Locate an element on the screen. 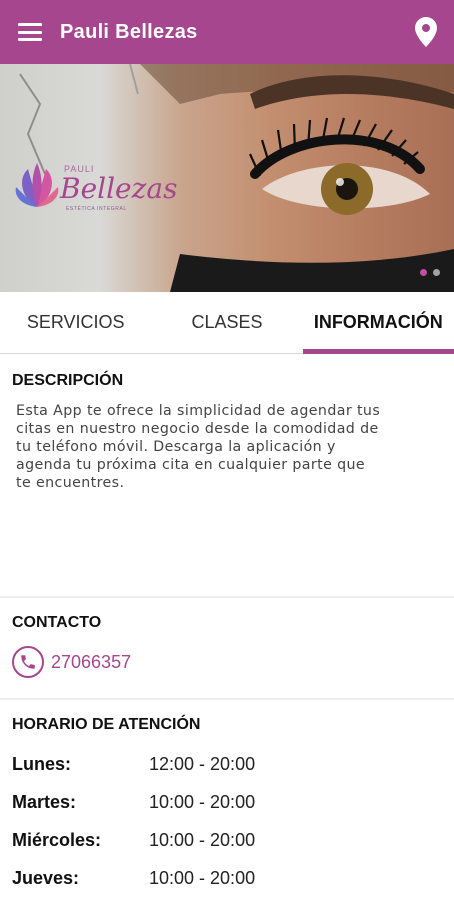 This screenshot has width=454, height=900. app-bar: Pauli Bellezas is located at coordinates (227, 32).